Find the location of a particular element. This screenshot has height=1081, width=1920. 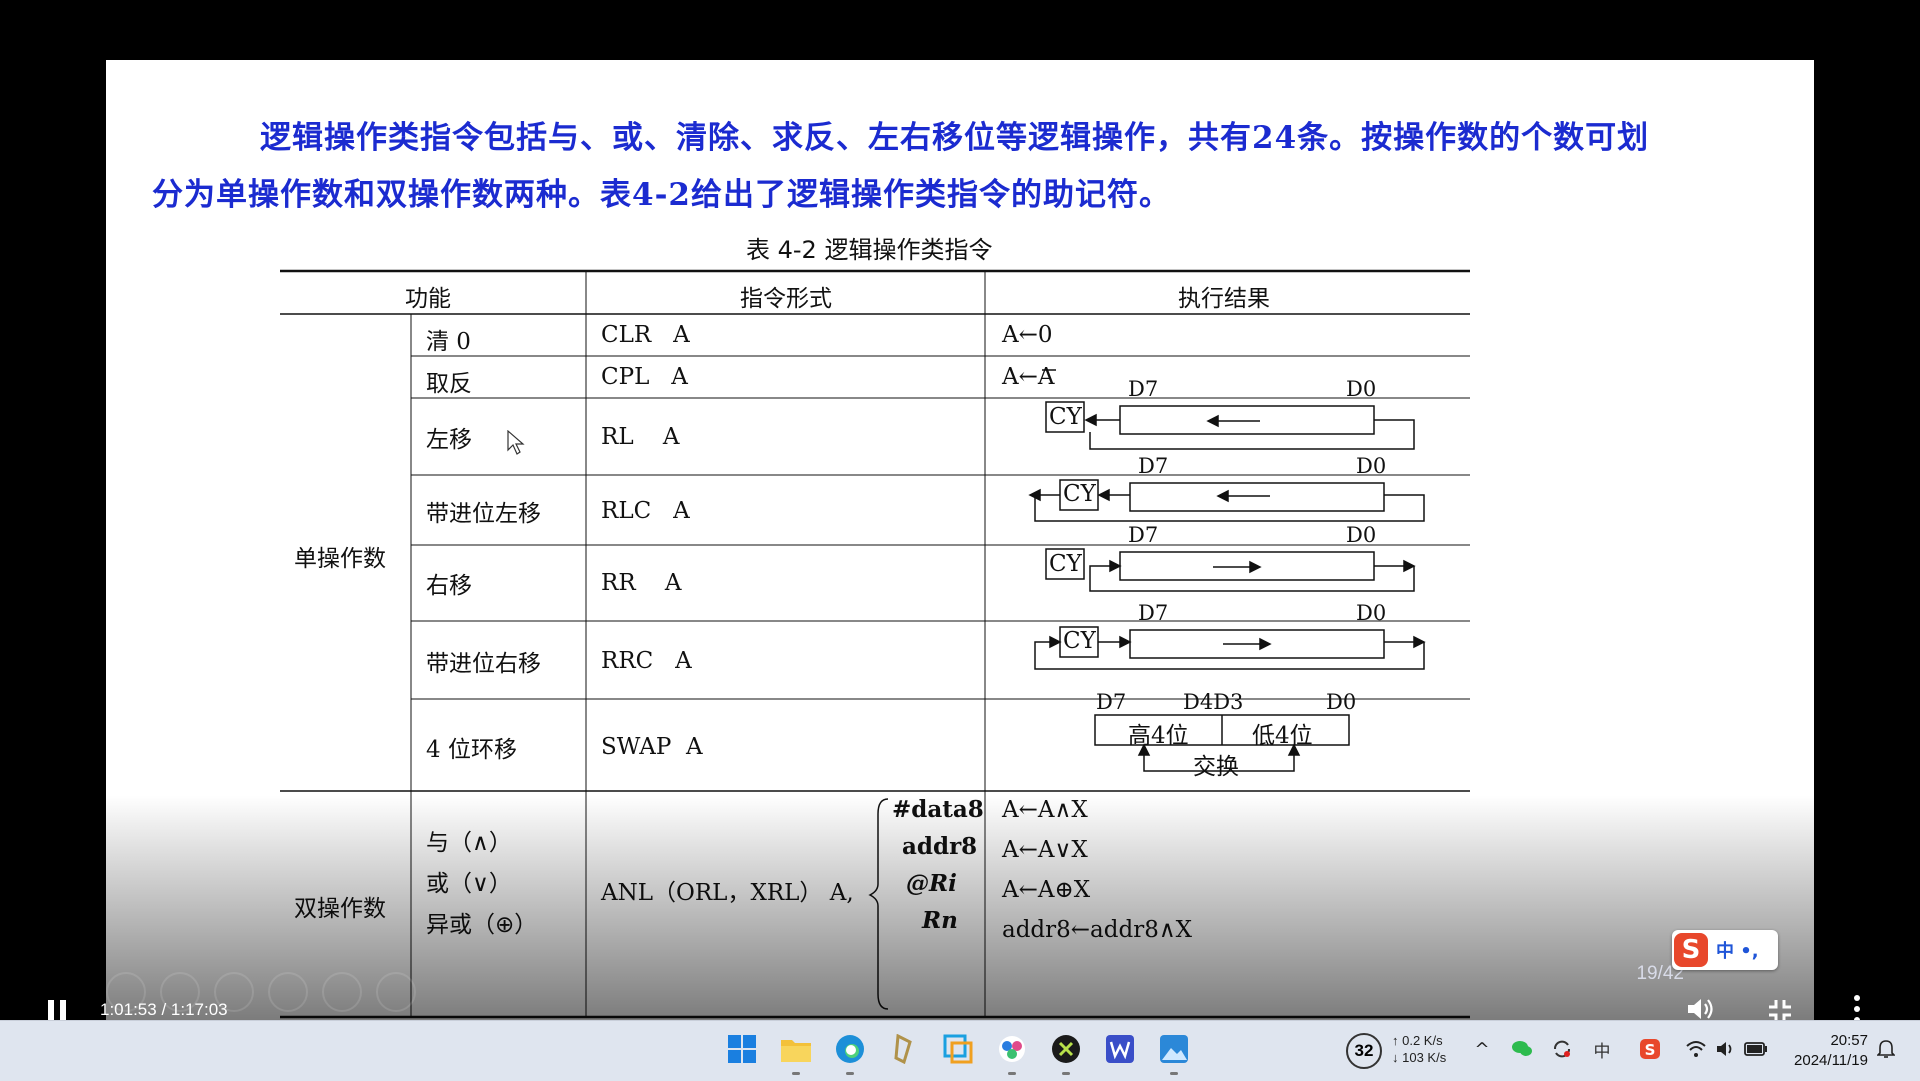

row-func-rrc: 带进位右移 is located at coordinates (483, 664).